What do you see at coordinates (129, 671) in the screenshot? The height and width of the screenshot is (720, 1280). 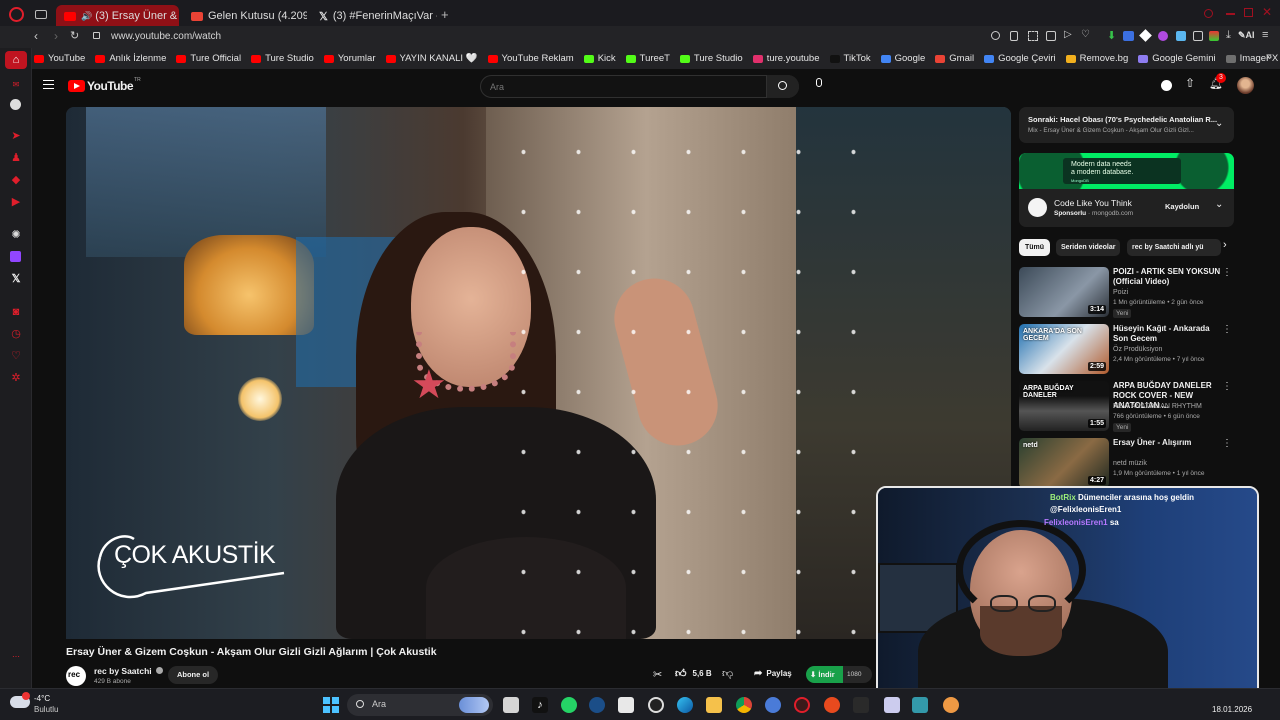 I see `channel-name: rec by Saatchi` at bounding box center [129, 671].